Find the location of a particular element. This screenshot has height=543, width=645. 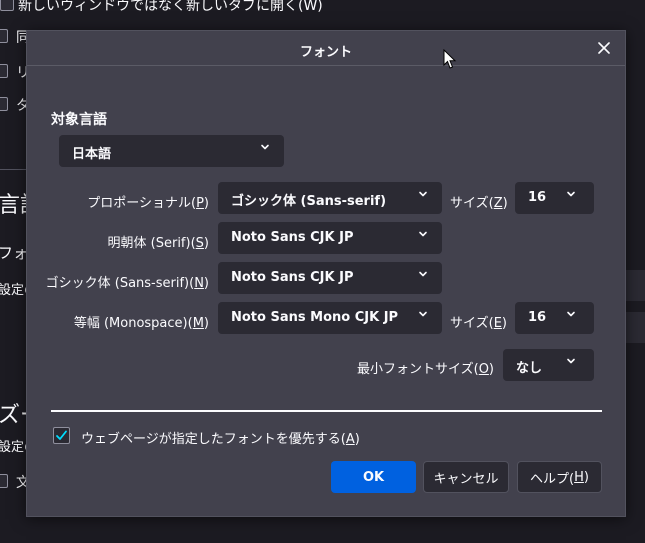

cancel-button: キャンセル is located at coordinates (466, 477).